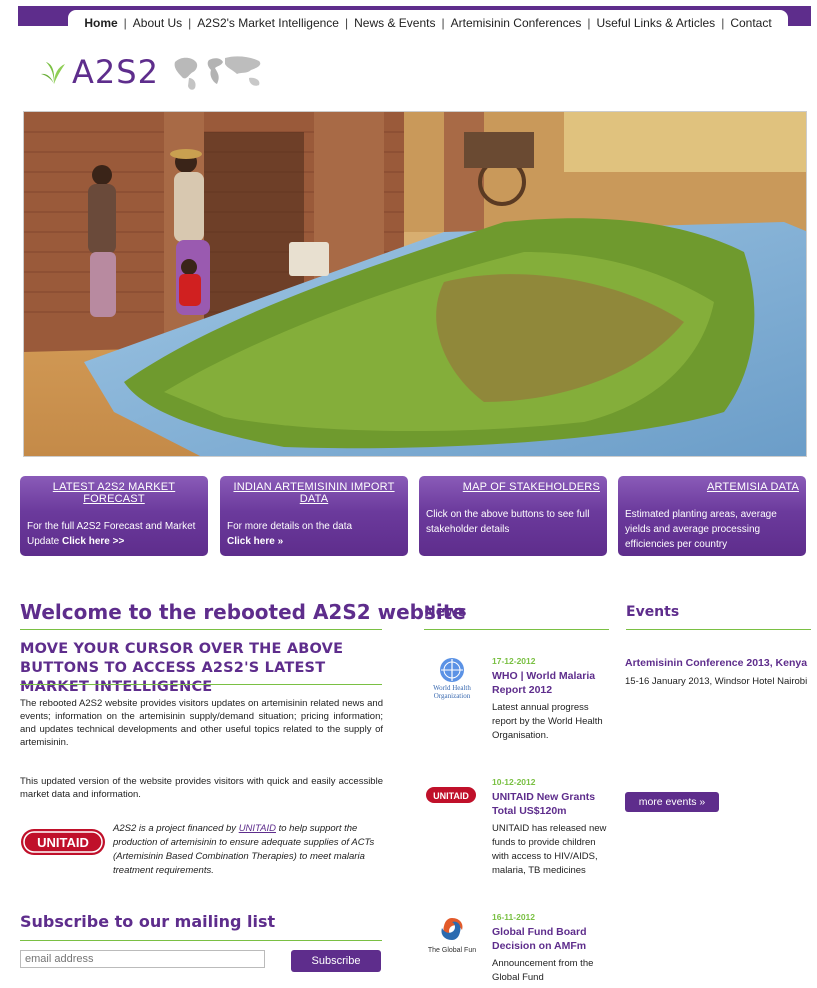  I want to click on world-map-icon, so click(217, 73).